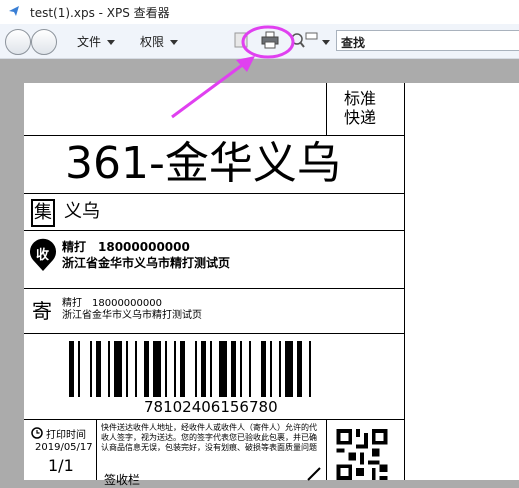 Image resolution: width=519 pixels, height=488 pixels. Describe the element at coordinates (43, 255) in the screenshot. I see `receiver-badge: 收` at that location.